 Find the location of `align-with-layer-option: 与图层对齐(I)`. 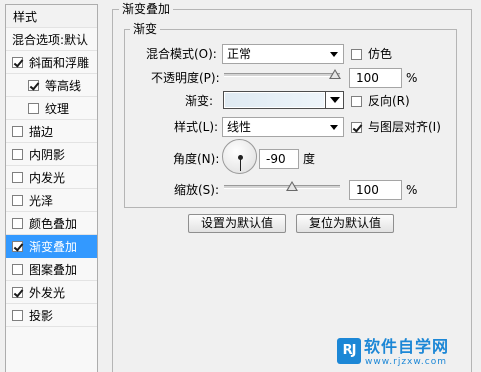

align-with-layer-option: 与图层对齐(I) is located at coordinates (396, 127).